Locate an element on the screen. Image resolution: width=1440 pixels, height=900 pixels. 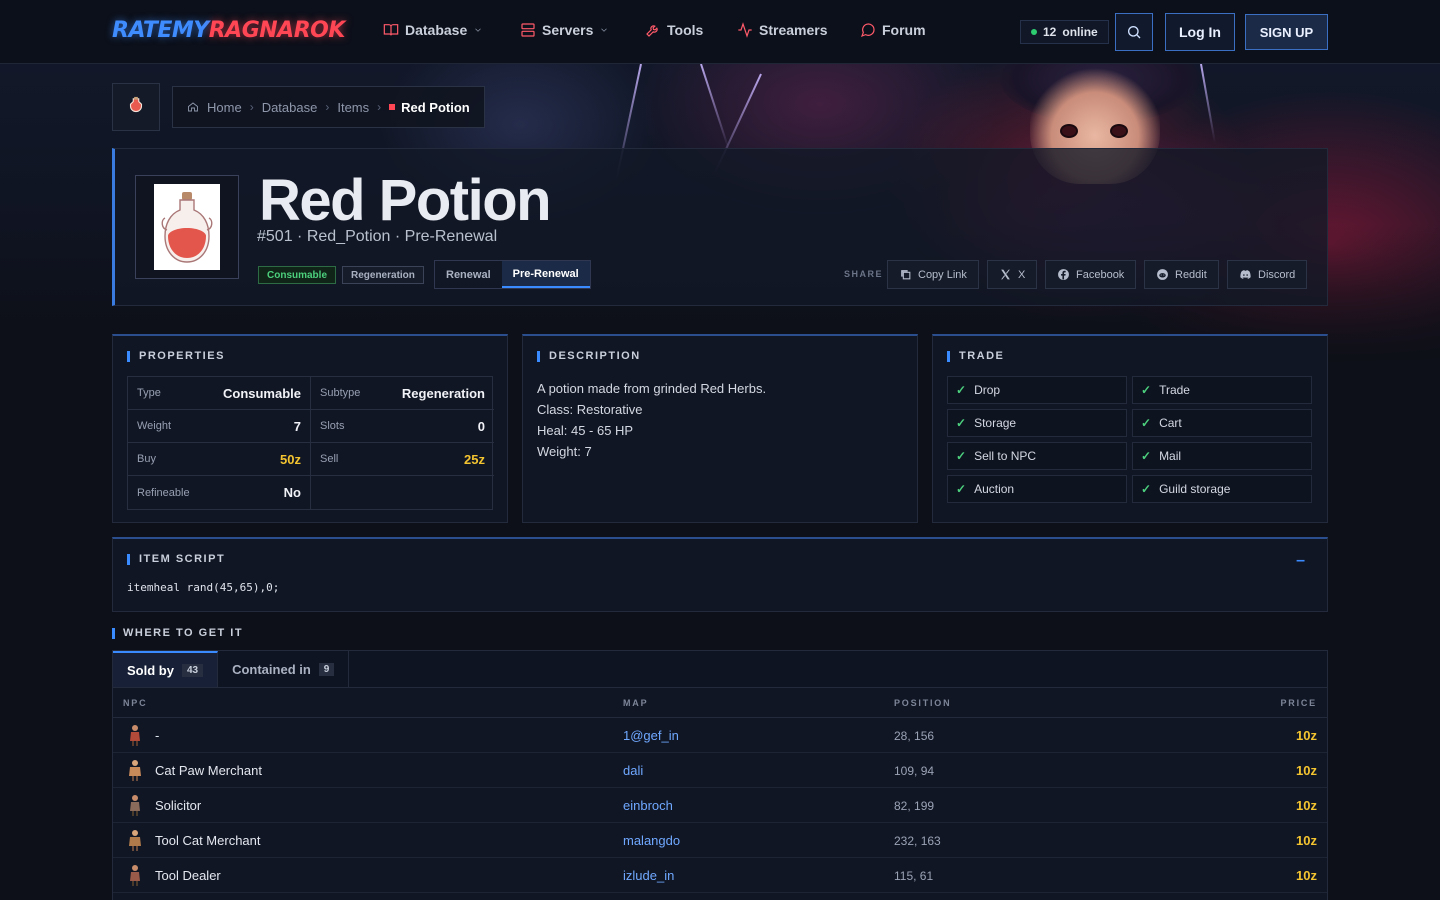
collapse-button: – is located at coordinates (1300, 561).